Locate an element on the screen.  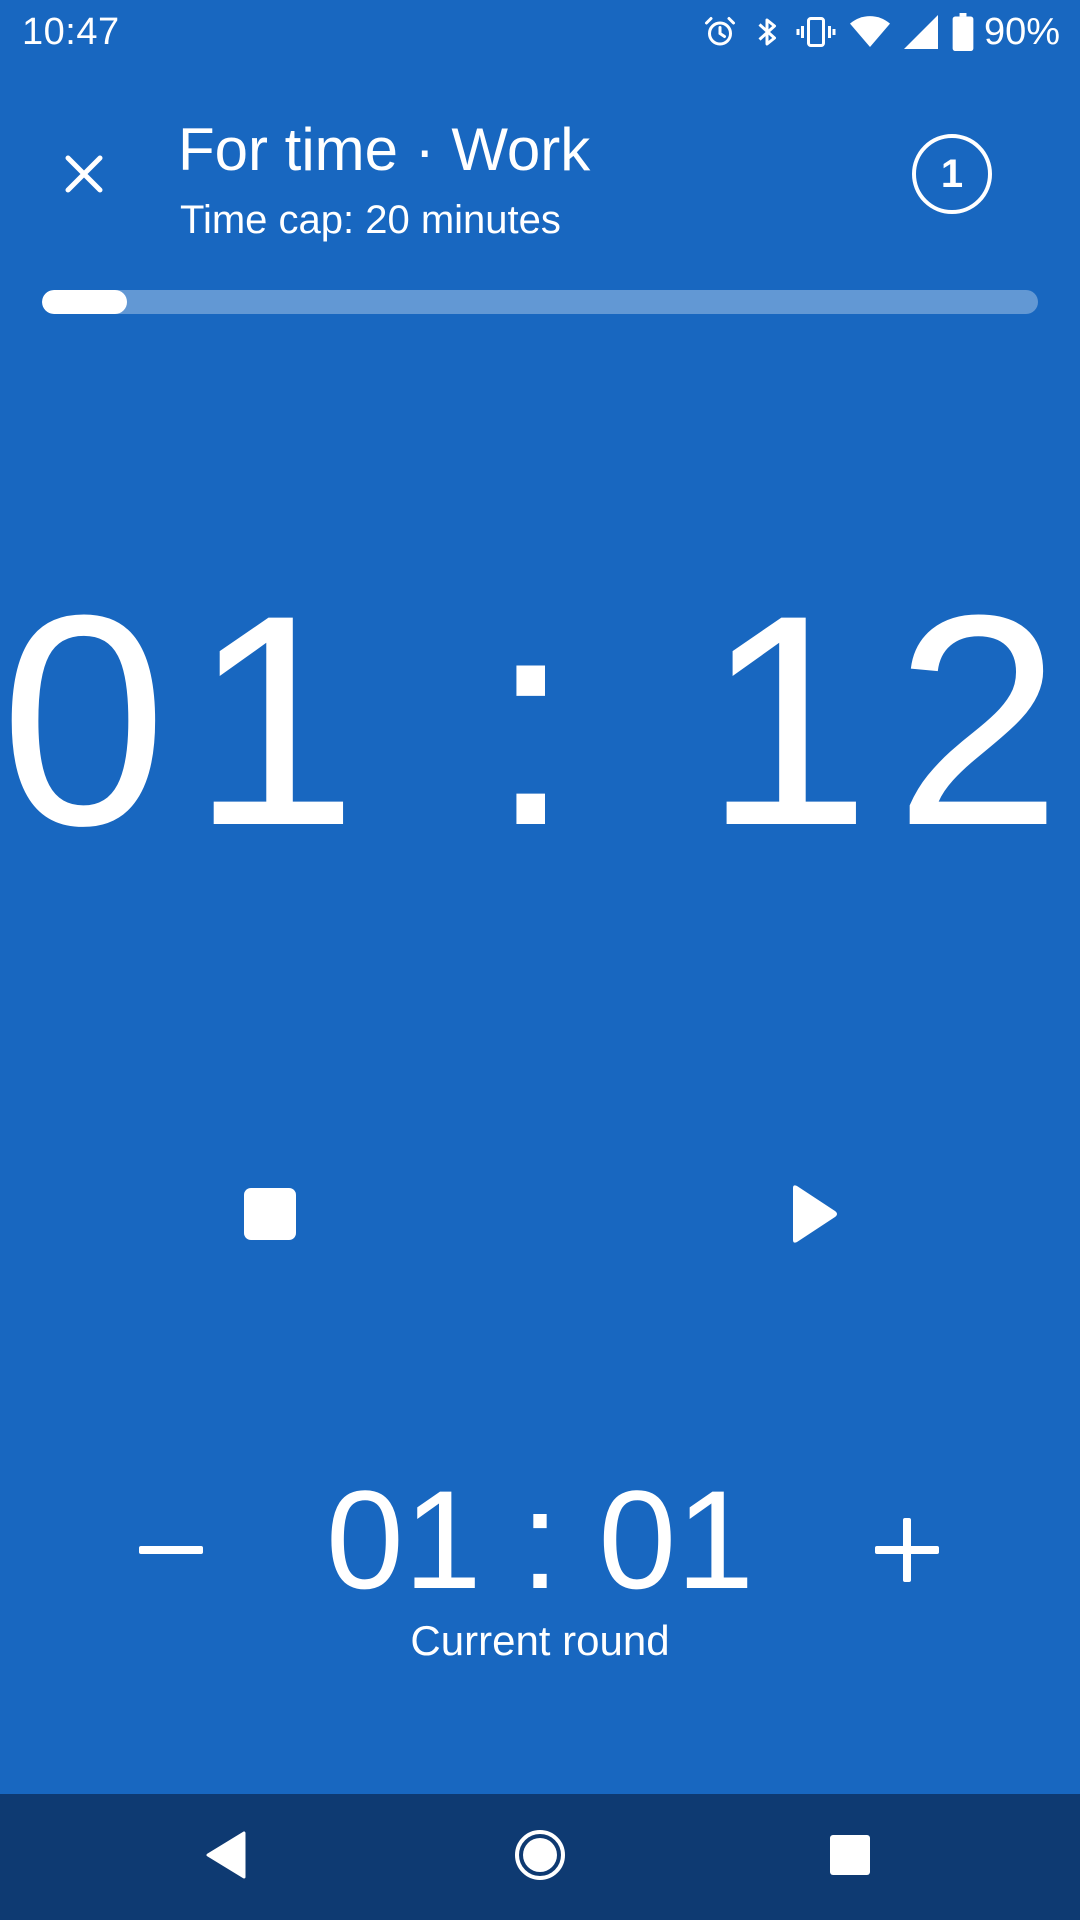
back-button is located at coordinates (226, 1857).